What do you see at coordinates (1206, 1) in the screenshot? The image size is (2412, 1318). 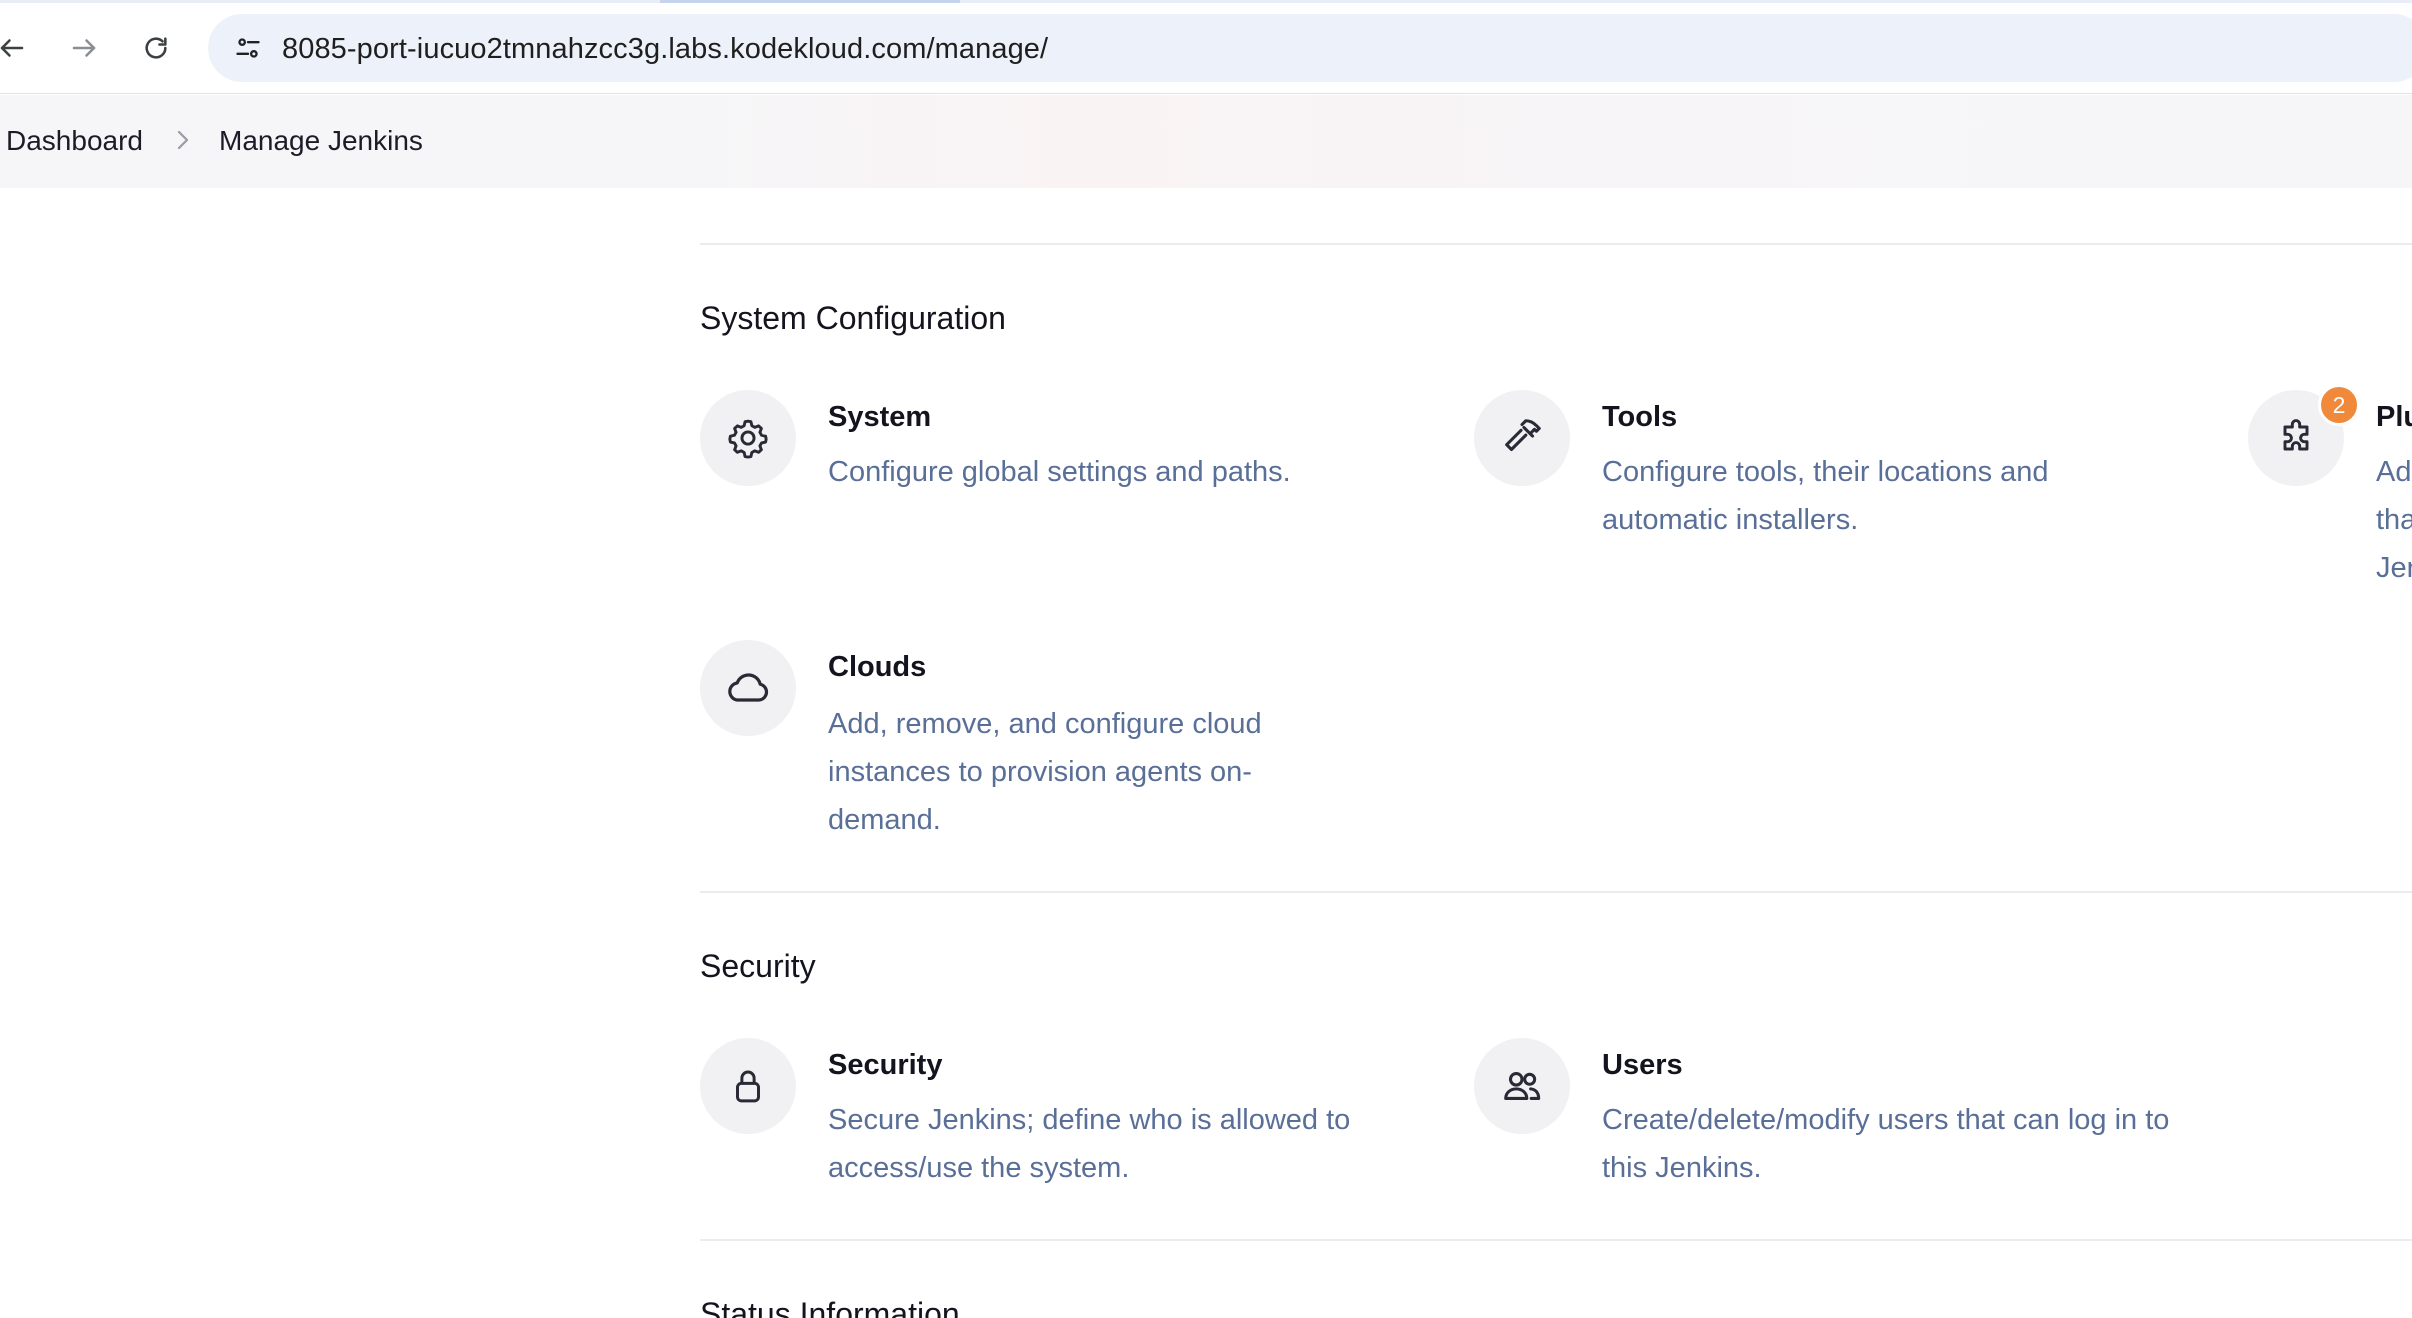 I see `tab-strip` at bounding box center [1206, 1].